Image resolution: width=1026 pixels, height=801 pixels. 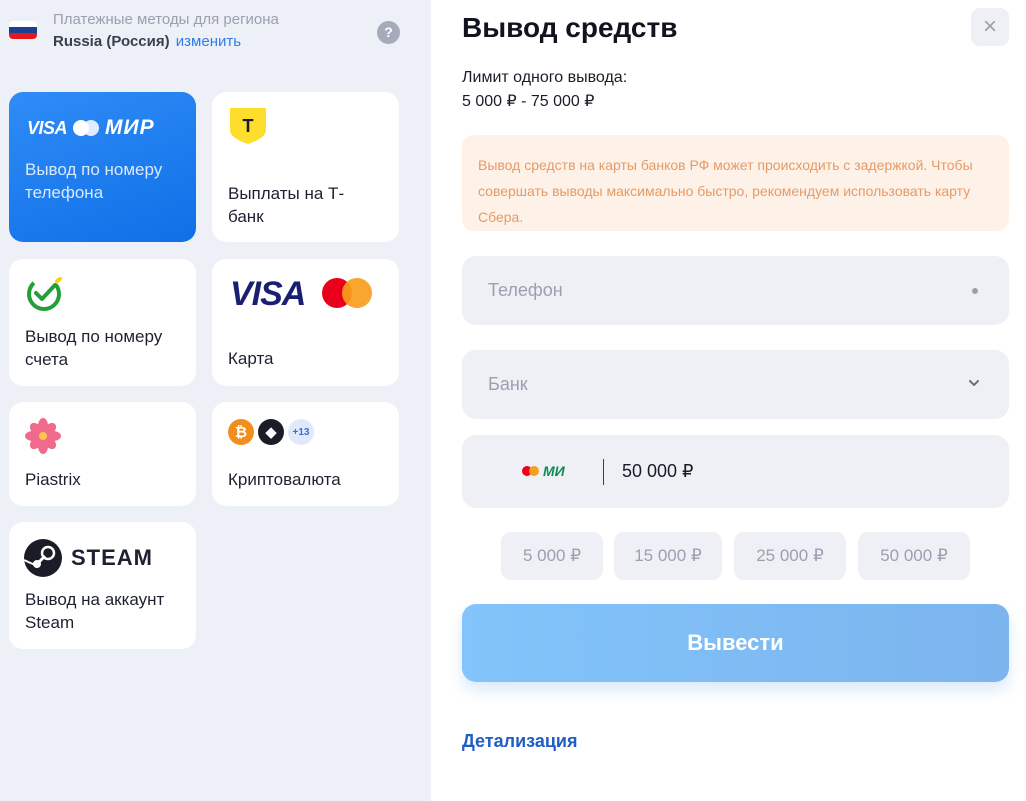 What do you see at coordinates (543, 471) in the screenshot?
I see `mir-card-logo: МИ` at bounding box center [543, 471].